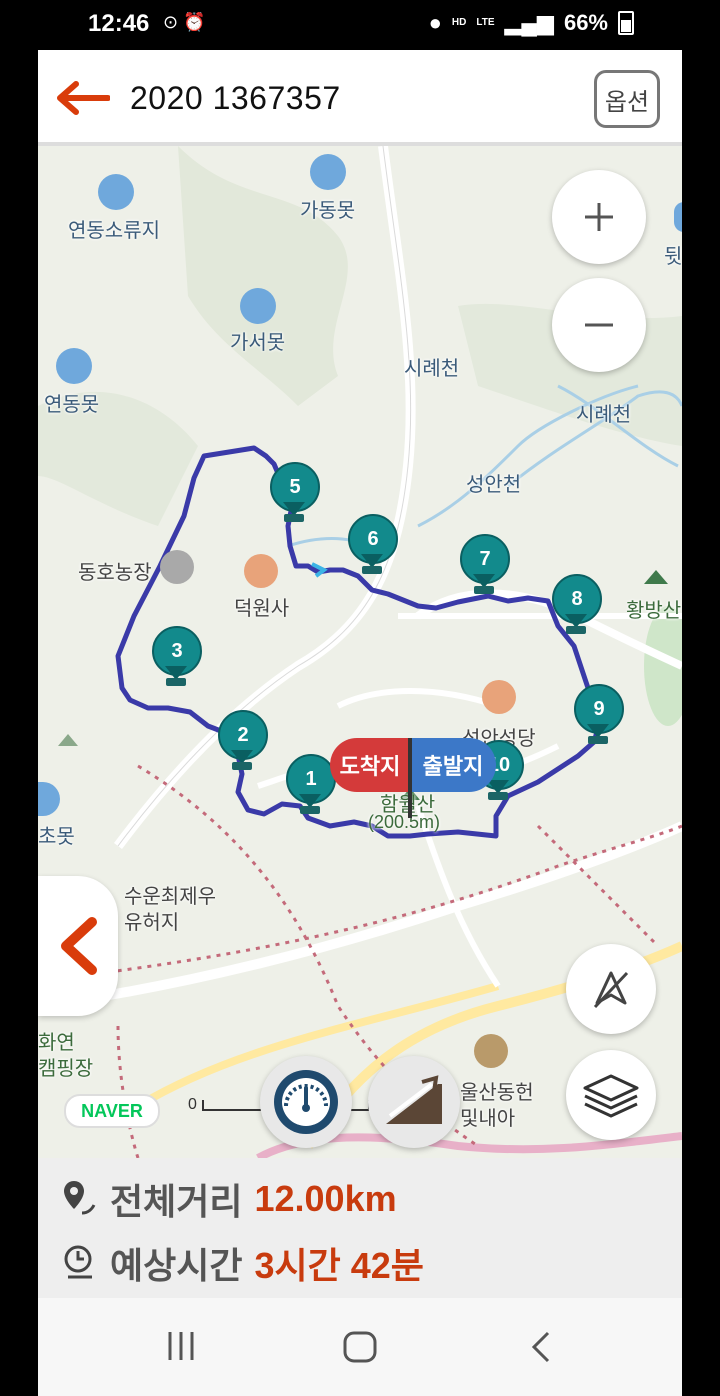 The width and height of the screenshot is (720, 1396). Describe the element at coordinates (115, 573) in the screenshot. I see `label-dongho-farm: 동호농장` at that location.